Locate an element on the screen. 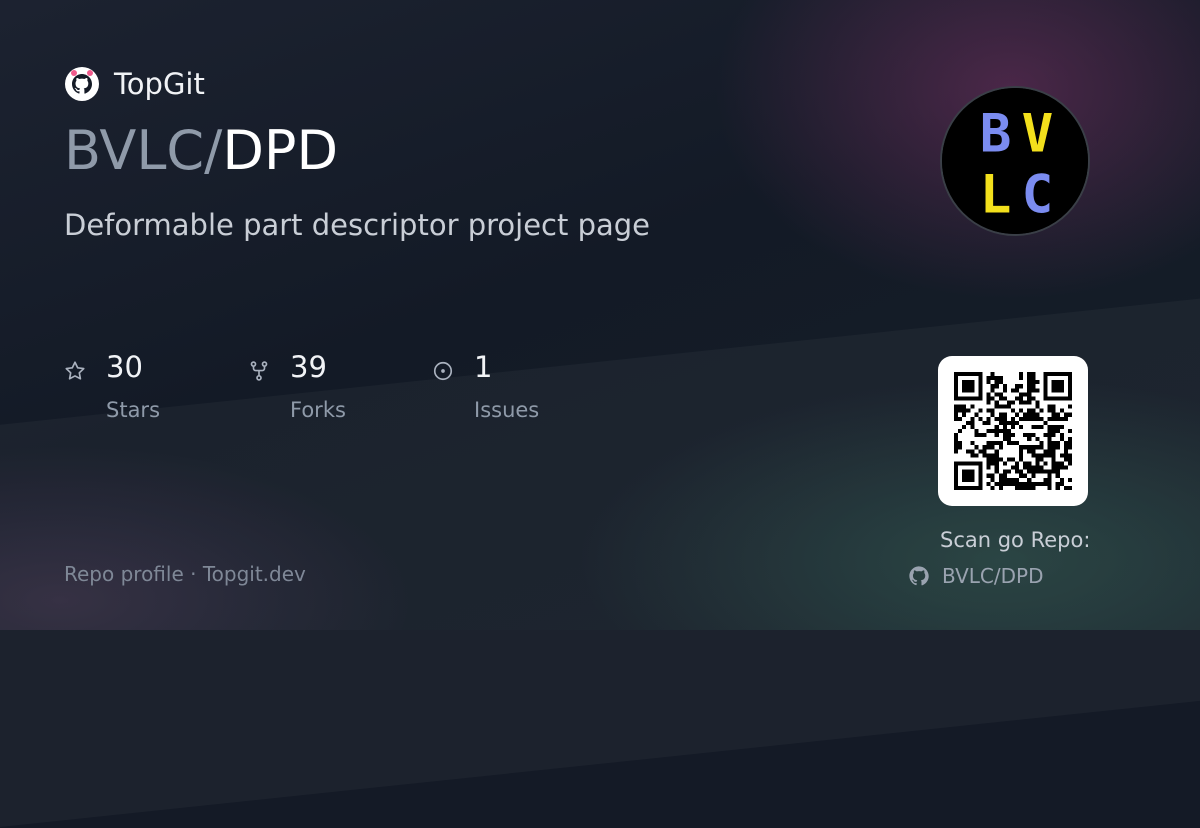  issues-count: 1 is located at coordinates (483, 367).